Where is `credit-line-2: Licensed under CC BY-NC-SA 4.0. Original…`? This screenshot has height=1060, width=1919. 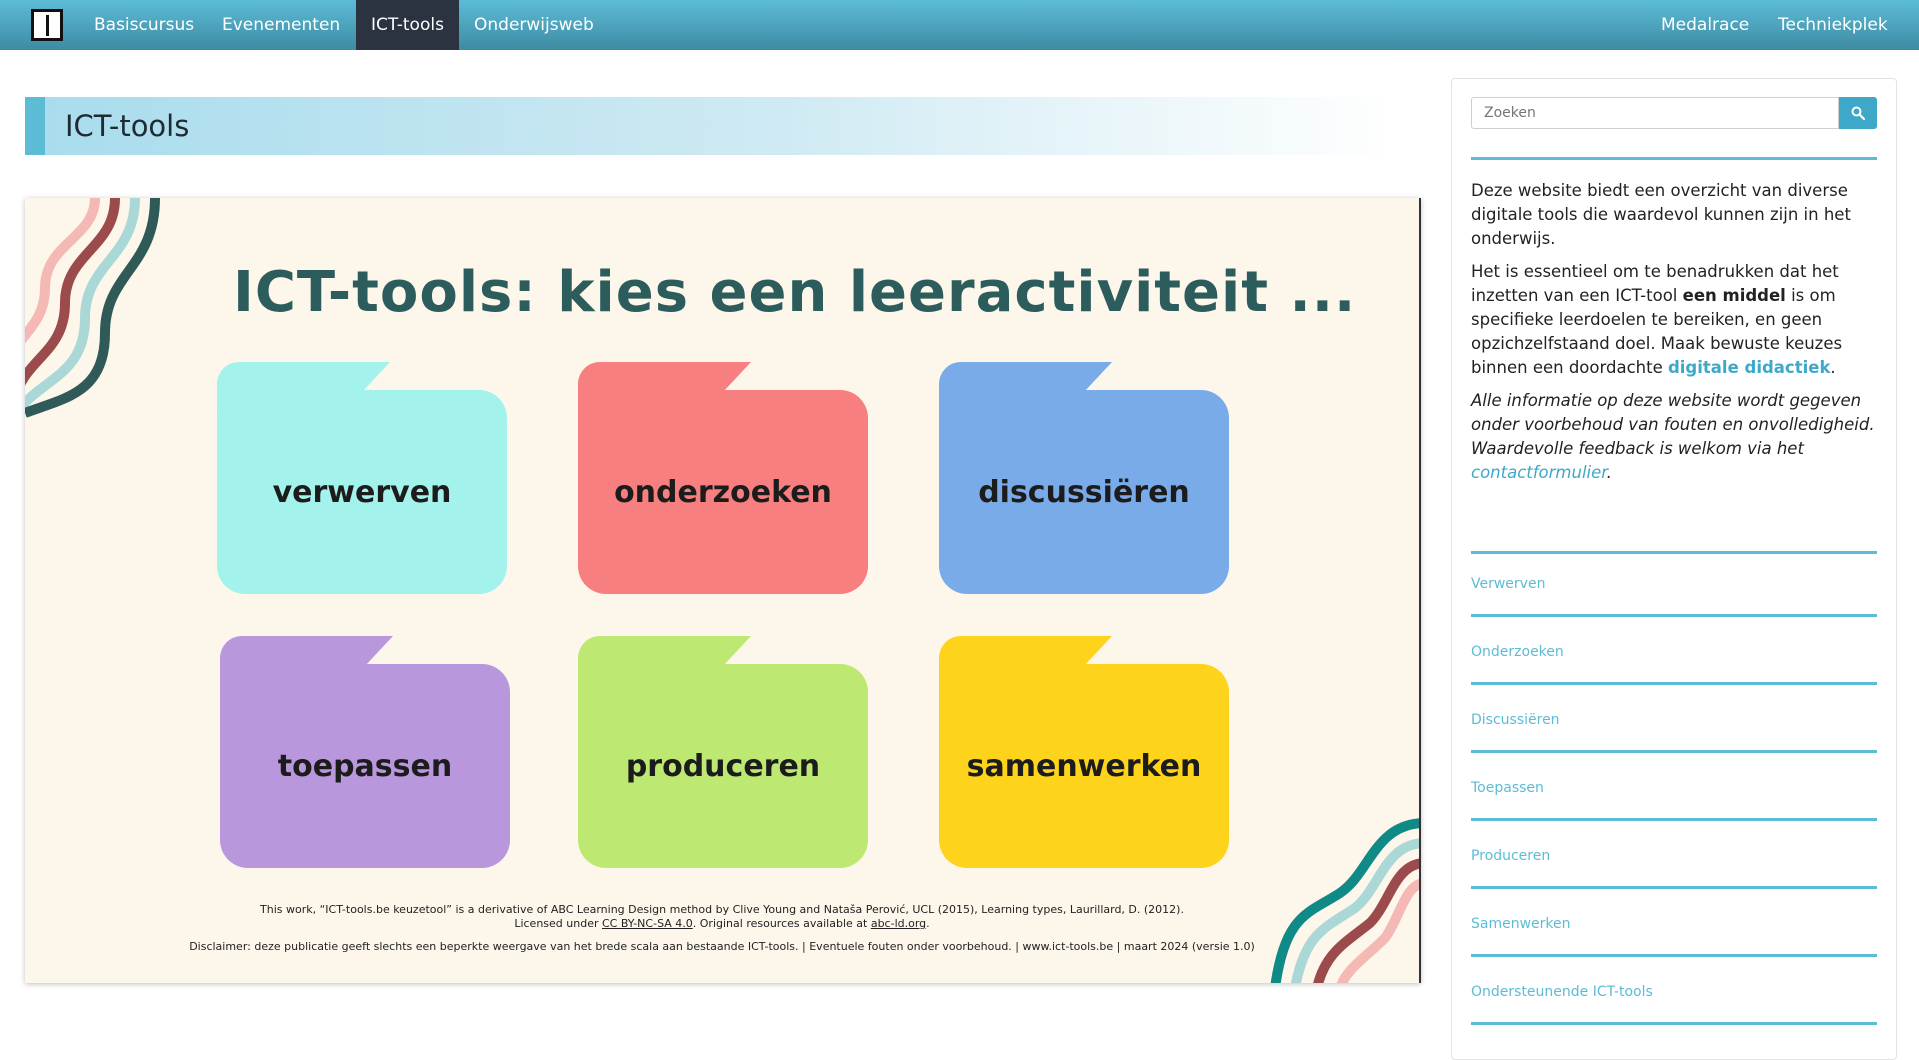 credit-line-2: Licensed under CC BY-NC-SA 4.0. Original… is located at coordinates (722, 923).